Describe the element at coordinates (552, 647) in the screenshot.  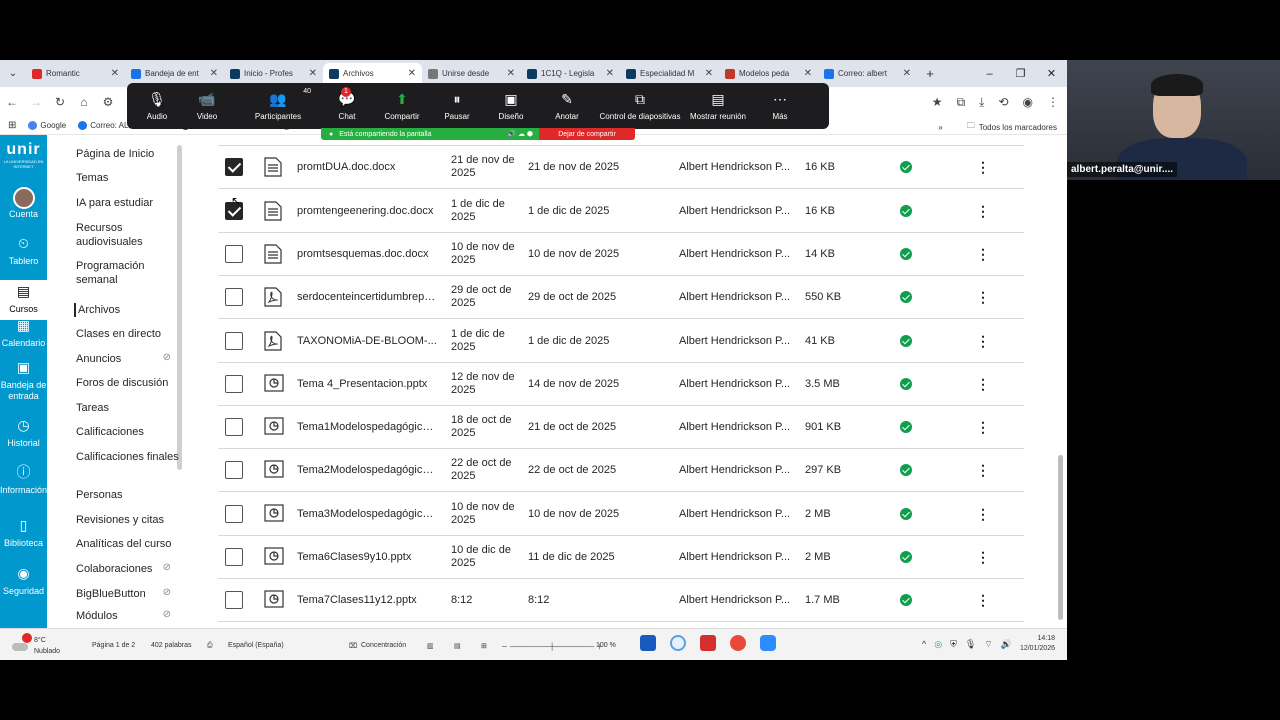
I see `zoom-slider: － ────────┼──────── ＋` at that location.